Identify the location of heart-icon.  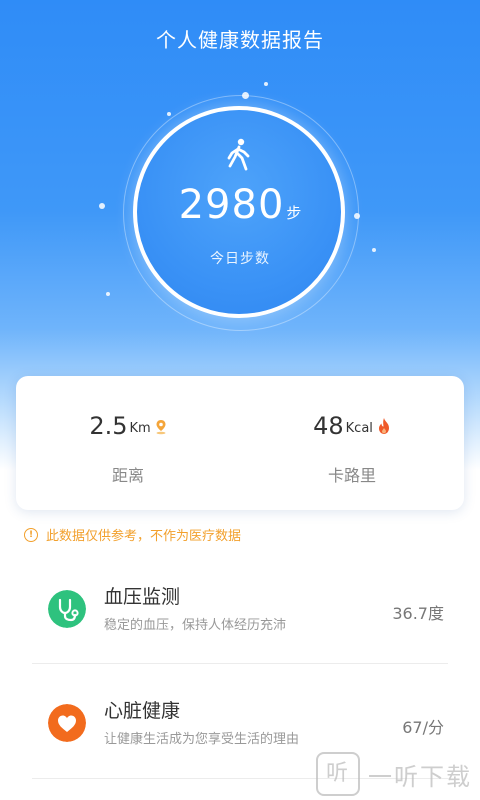
(67, 723).